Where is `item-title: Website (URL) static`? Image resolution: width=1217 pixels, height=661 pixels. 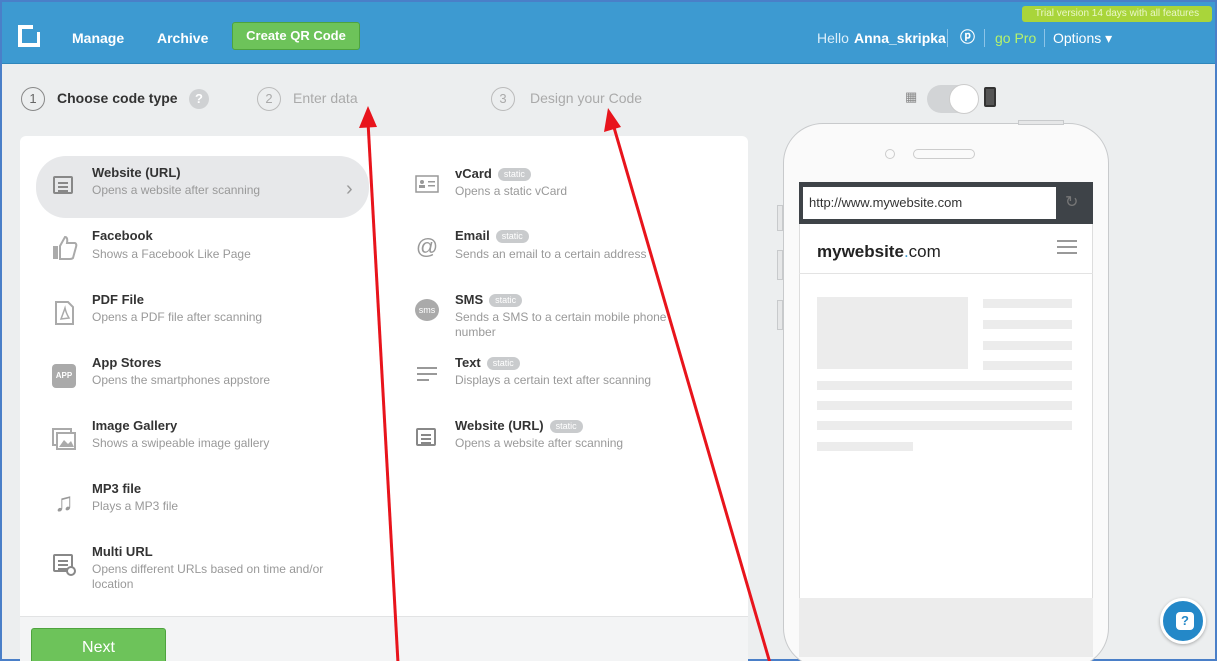 item-title: Website (URL) static is located at coordinates (519, 426).